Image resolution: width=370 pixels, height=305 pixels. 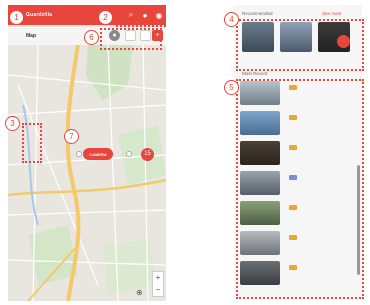 What do you see at coordinates (12, 123) in the screenshot?
I see `callout-3: 3` at bounding box center [12, 123].